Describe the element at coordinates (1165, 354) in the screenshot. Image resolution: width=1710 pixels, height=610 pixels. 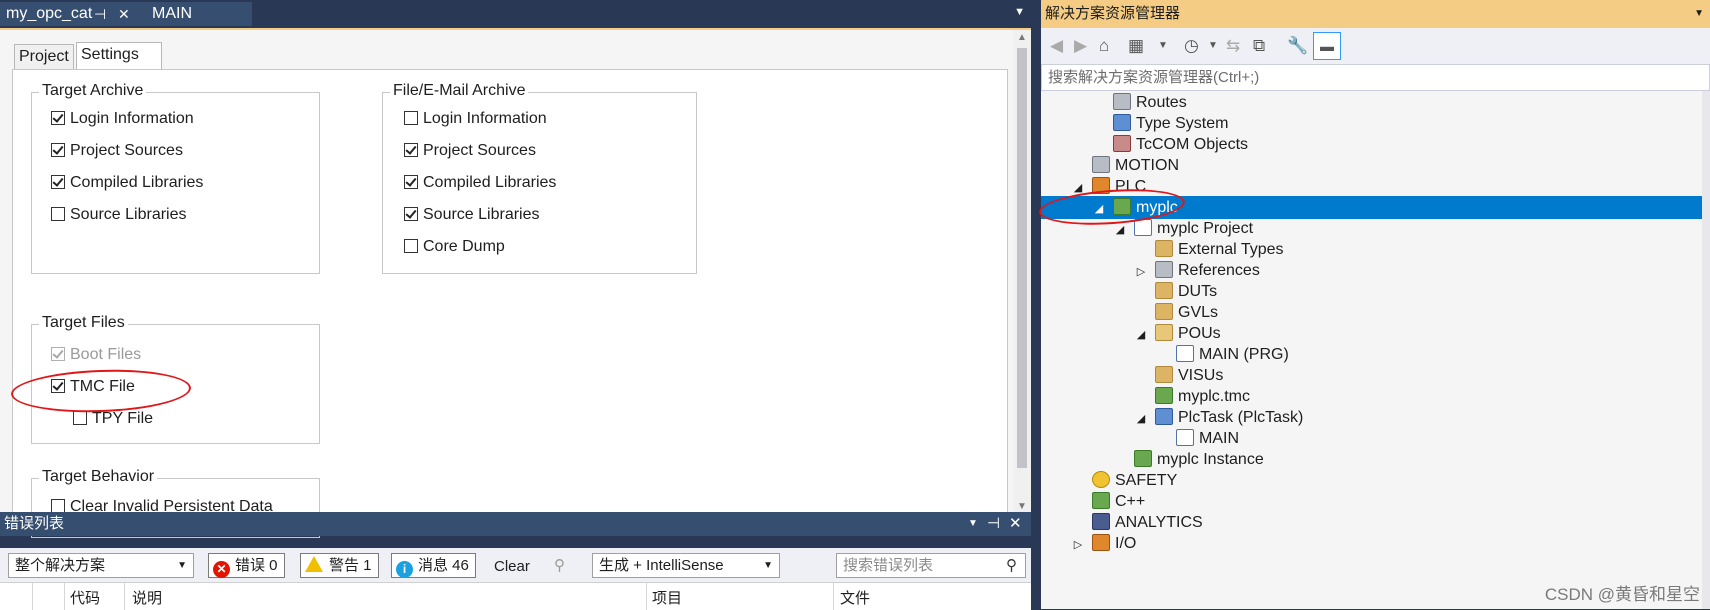
I see `tree-item-main-prg: MAIN (PRG)` at that location.